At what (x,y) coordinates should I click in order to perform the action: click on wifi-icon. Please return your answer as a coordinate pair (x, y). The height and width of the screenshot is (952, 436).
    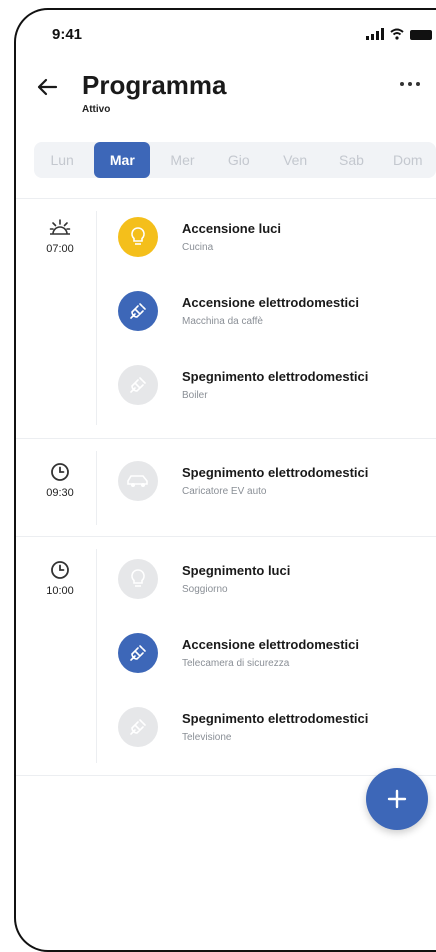
    Looking at the image, I should click on (397, 34).